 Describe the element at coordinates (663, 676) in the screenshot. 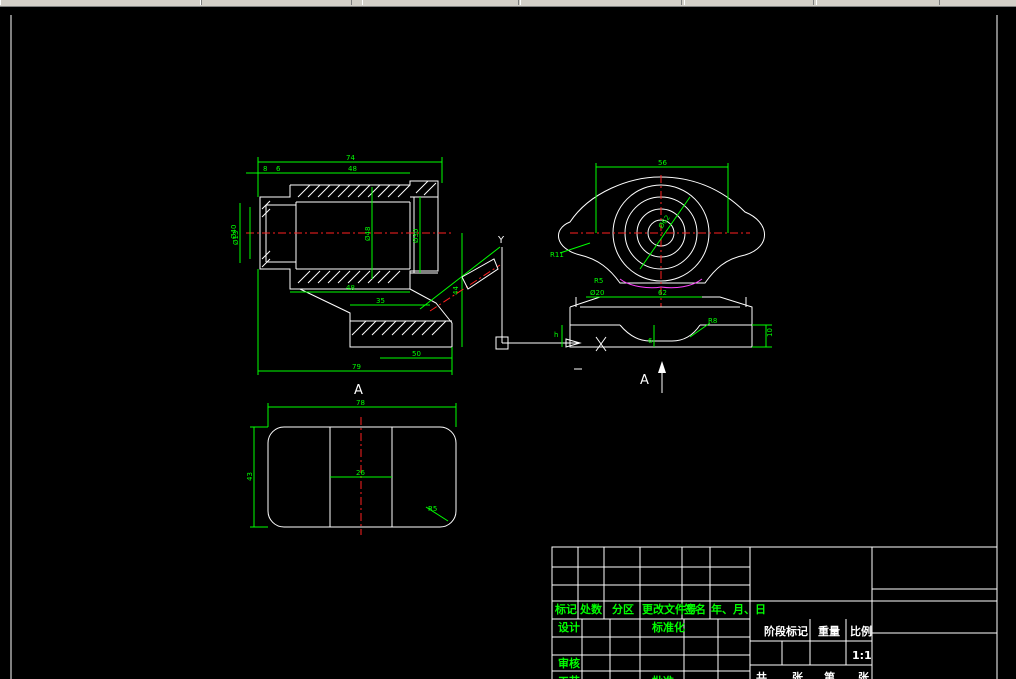

I see `tb-approve: 批准` at that location.